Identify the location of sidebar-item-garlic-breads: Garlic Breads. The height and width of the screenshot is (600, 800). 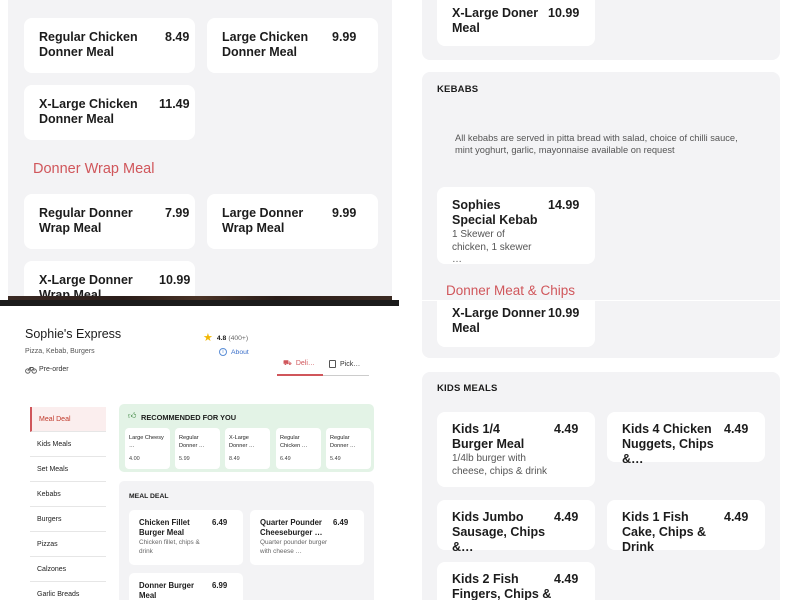
(68, 591).